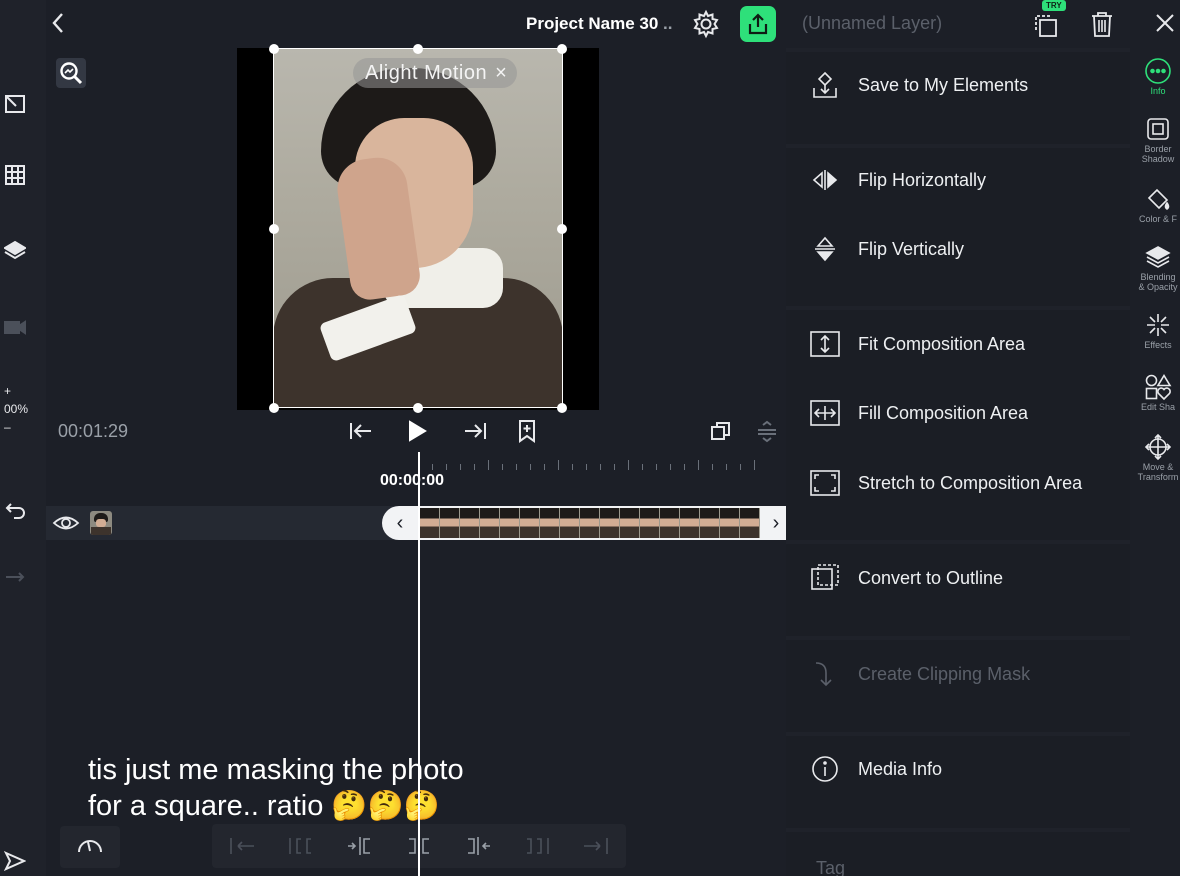 This screenshot has width=1180, height=876. What do you see at coordinates (958, 344) in the screenshot?
I see `fit-composition-item: Fit Composition Area` at bounding box center [958, 344].